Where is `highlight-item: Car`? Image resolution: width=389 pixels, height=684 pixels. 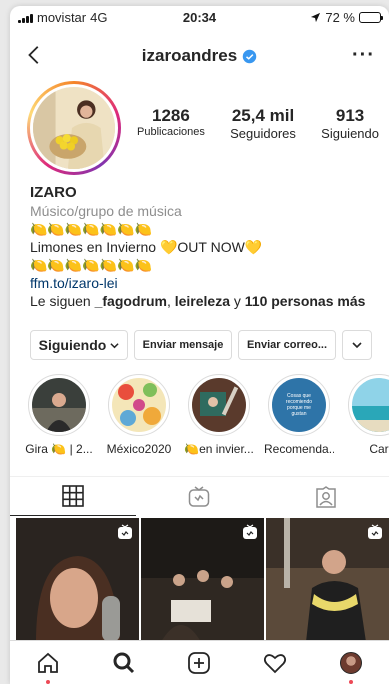 highlight-item: Car is located at coordinates (366, 419).